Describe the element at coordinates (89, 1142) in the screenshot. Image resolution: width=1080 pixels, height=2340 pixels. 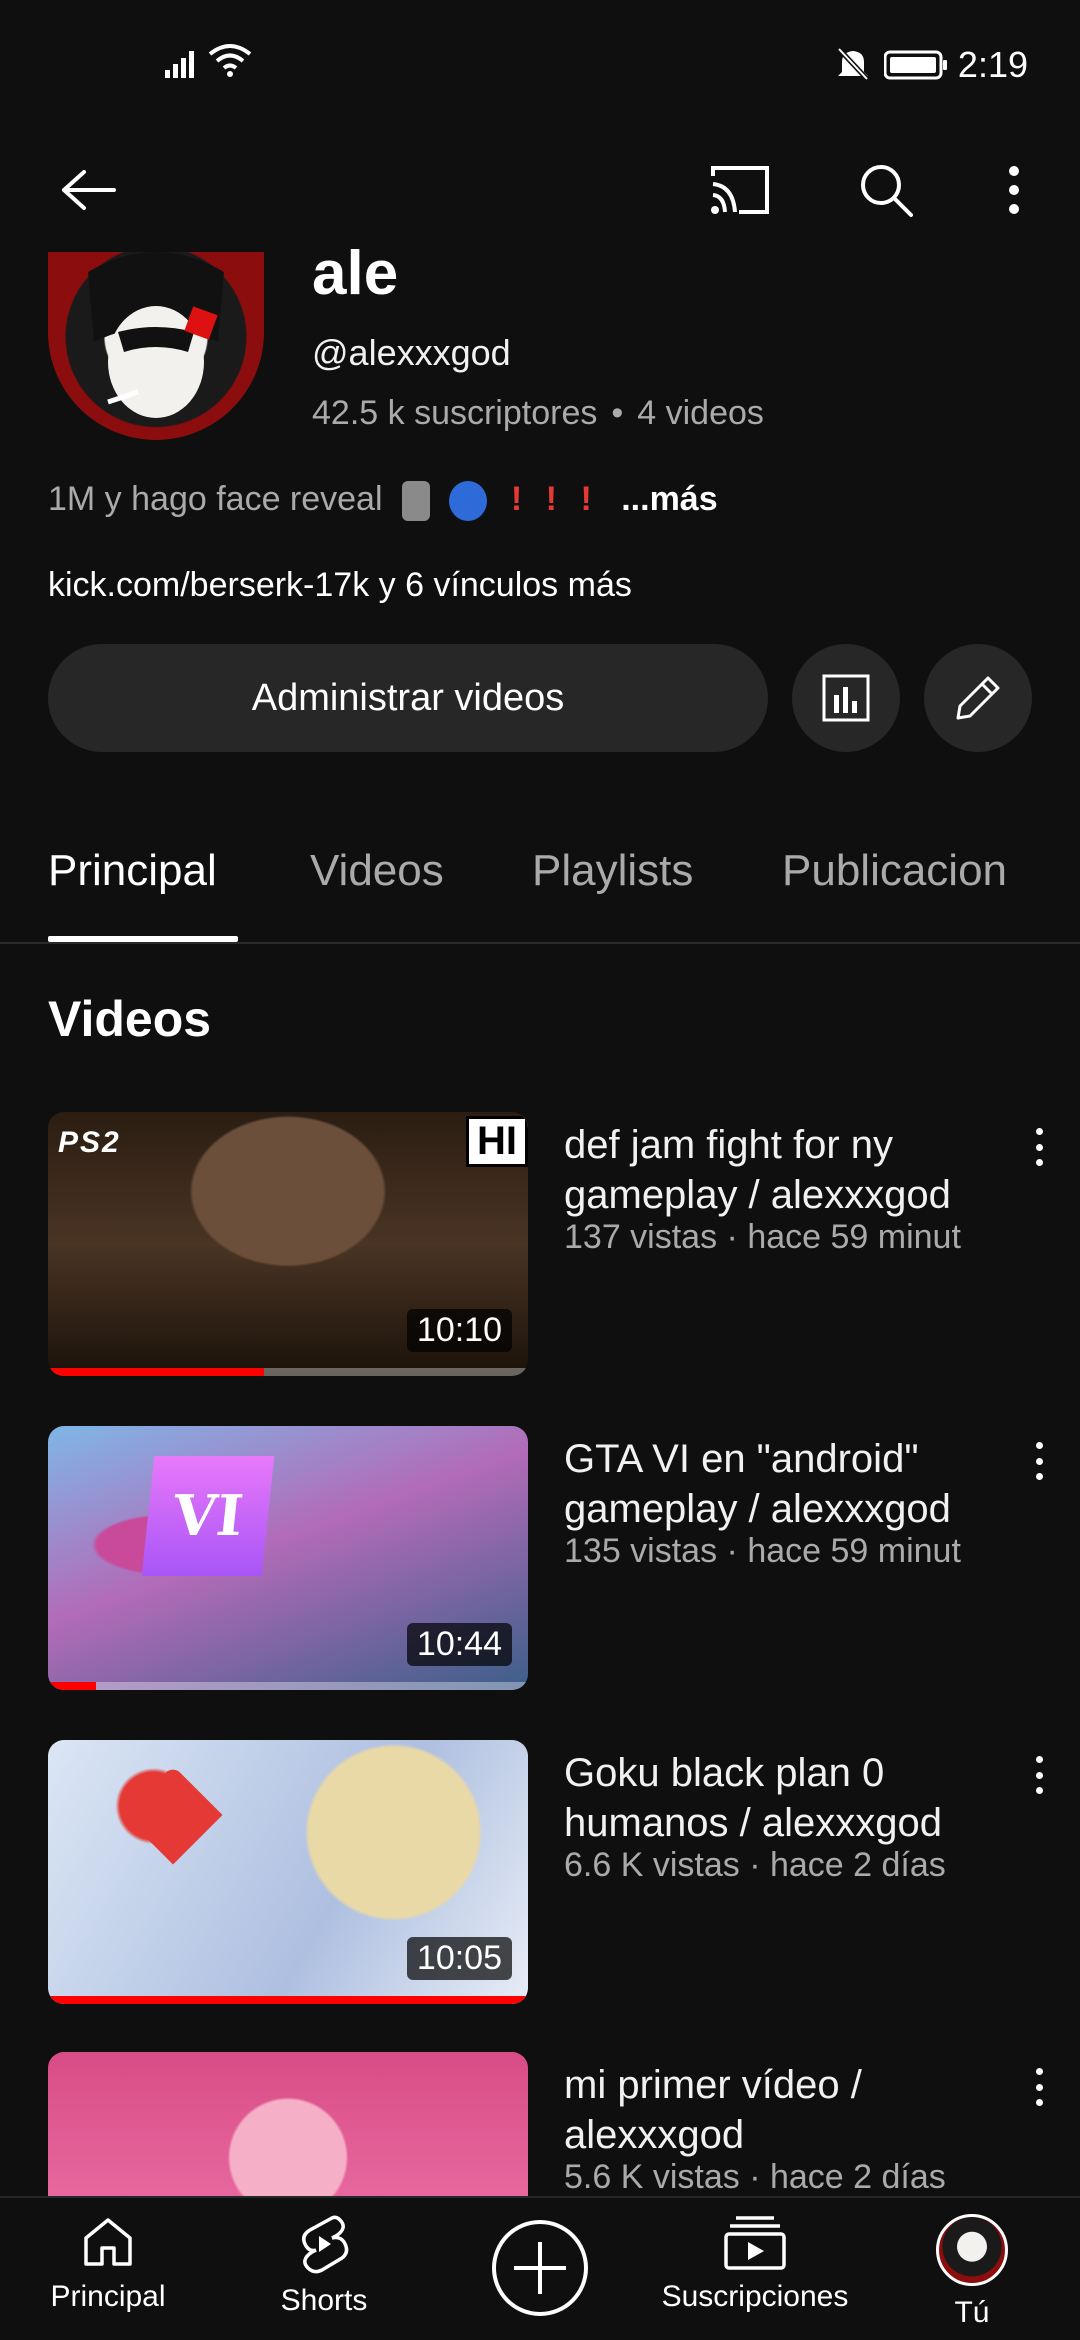
I see `ps2-logo: PS2` at that location.